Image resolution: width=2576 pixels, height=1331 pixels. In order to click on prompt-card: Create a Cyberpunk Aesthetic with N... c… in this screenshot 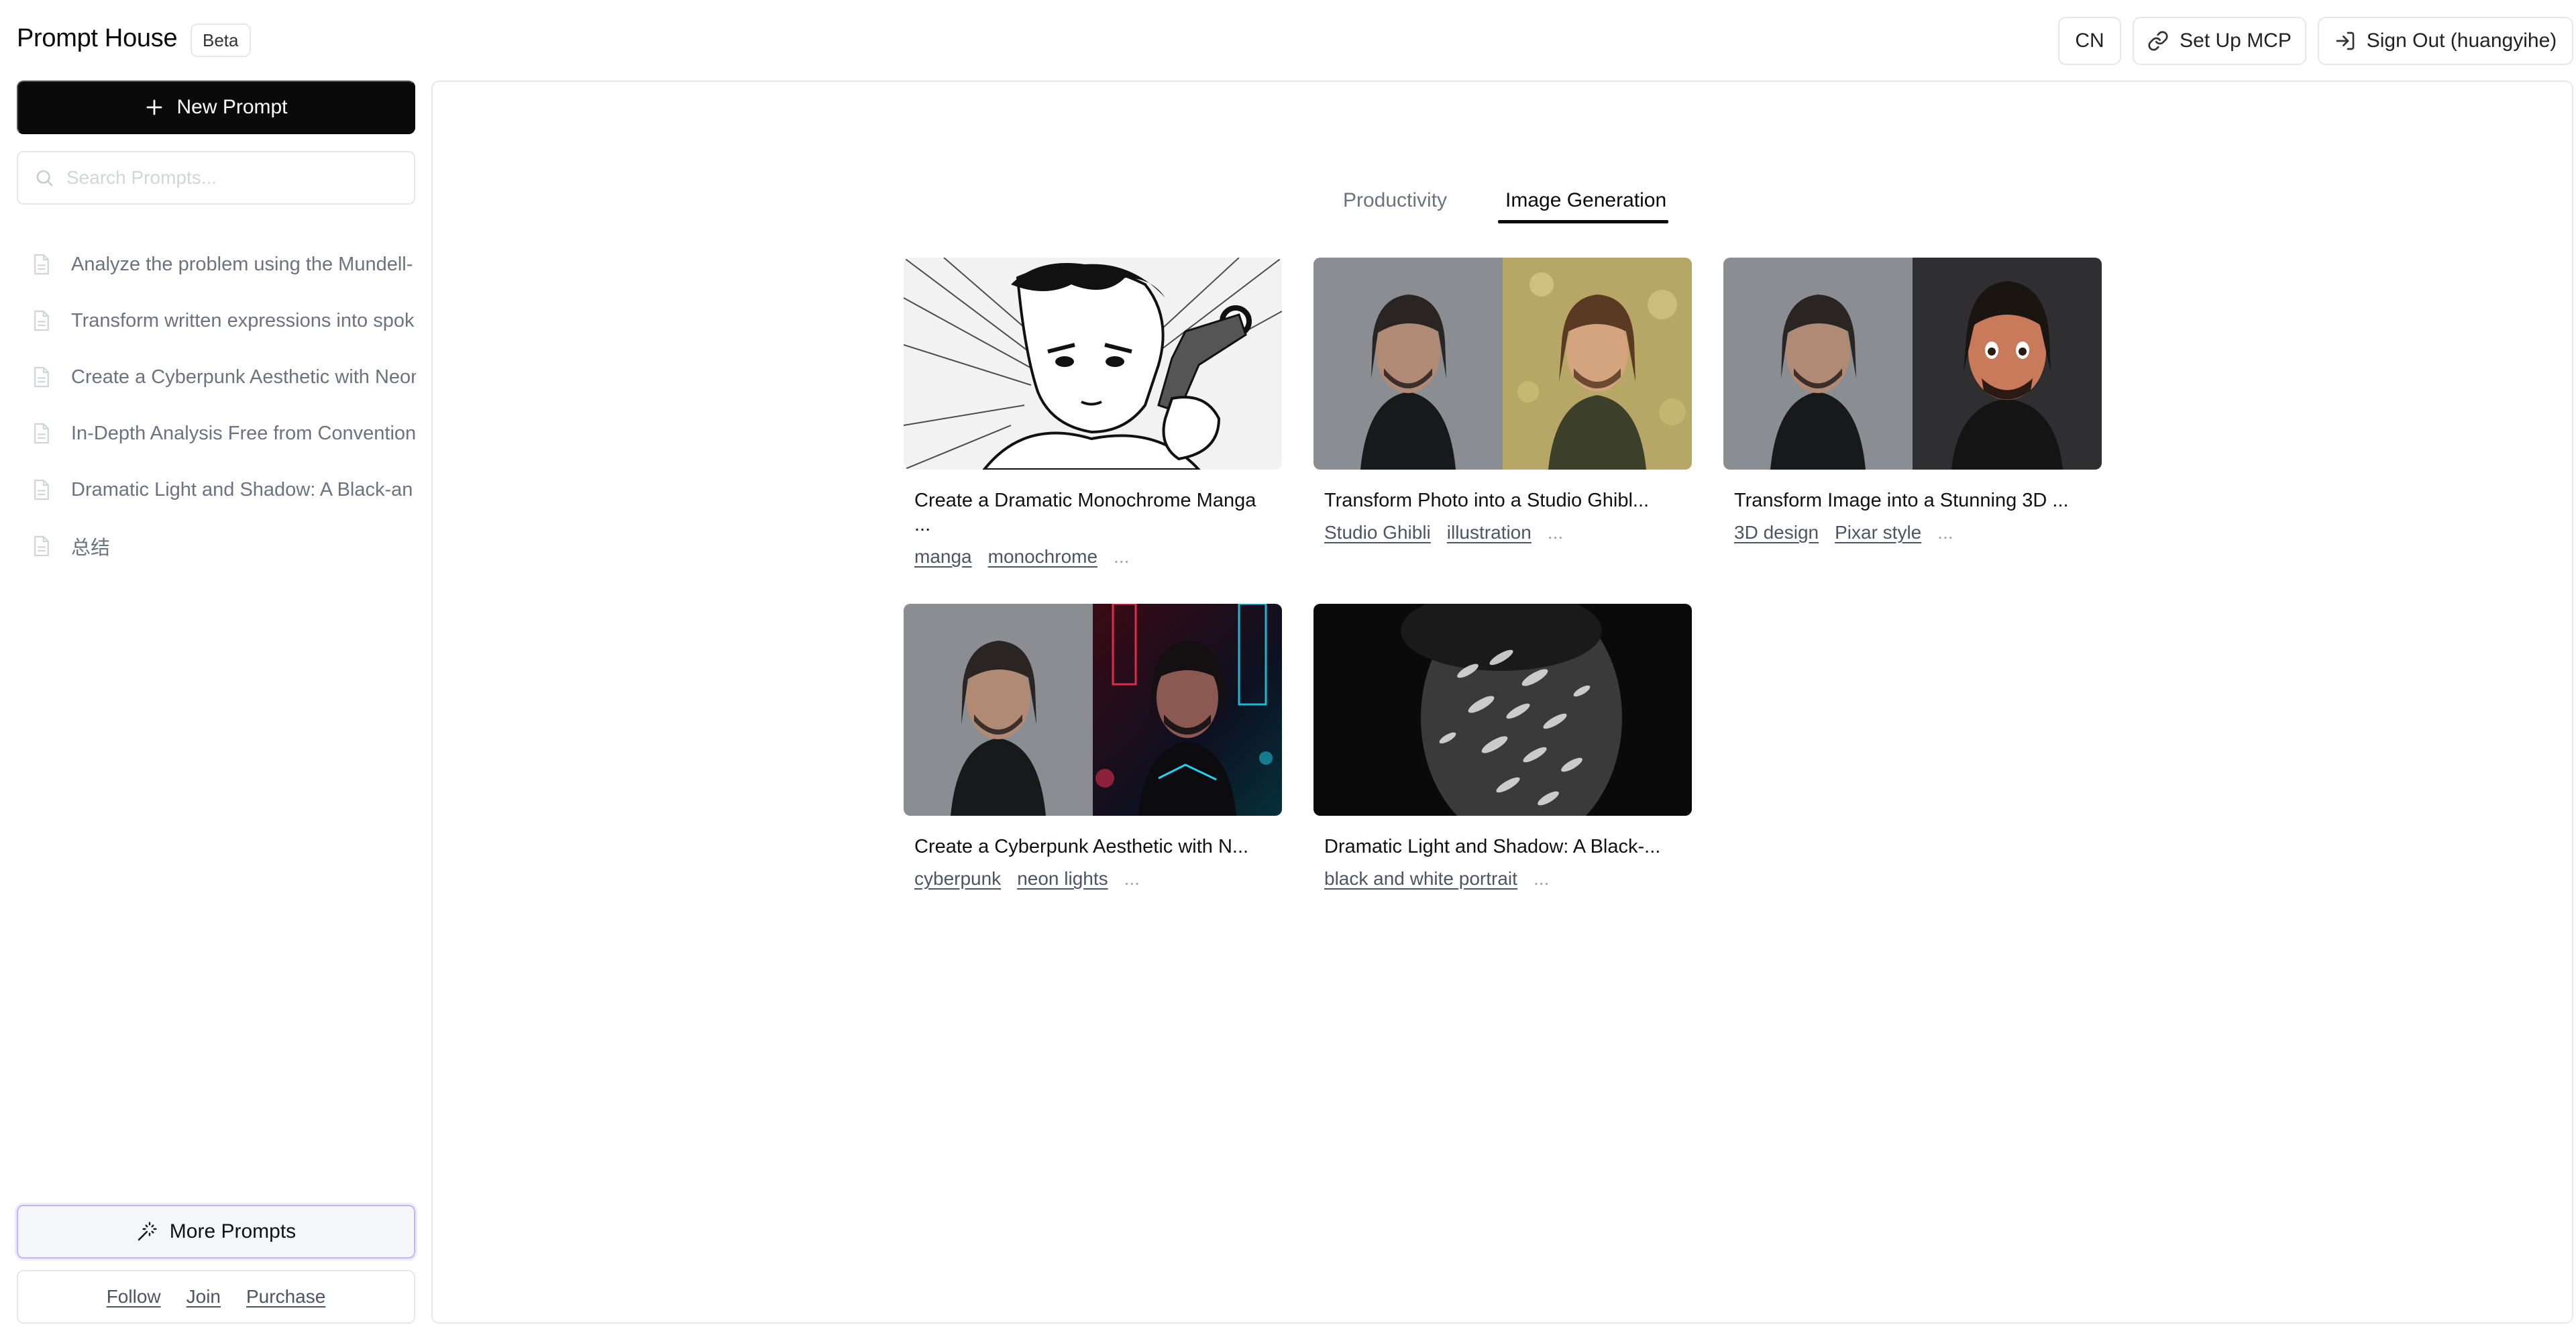, I will do `click(1093, 747)`.